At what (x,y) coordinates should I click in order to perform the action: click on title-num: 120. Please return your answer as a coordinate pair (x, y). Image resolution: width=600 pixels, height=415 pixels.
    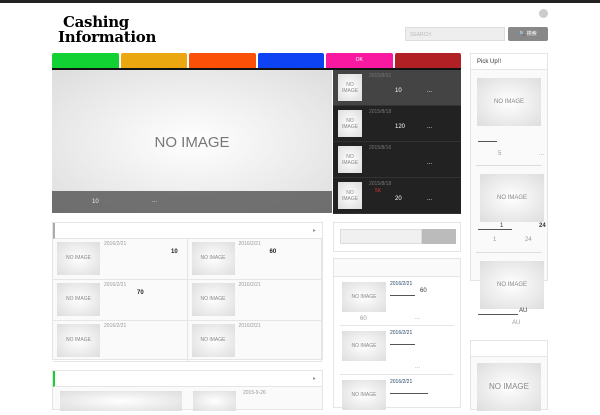
    Looking at the image, I should click on (400, 127).